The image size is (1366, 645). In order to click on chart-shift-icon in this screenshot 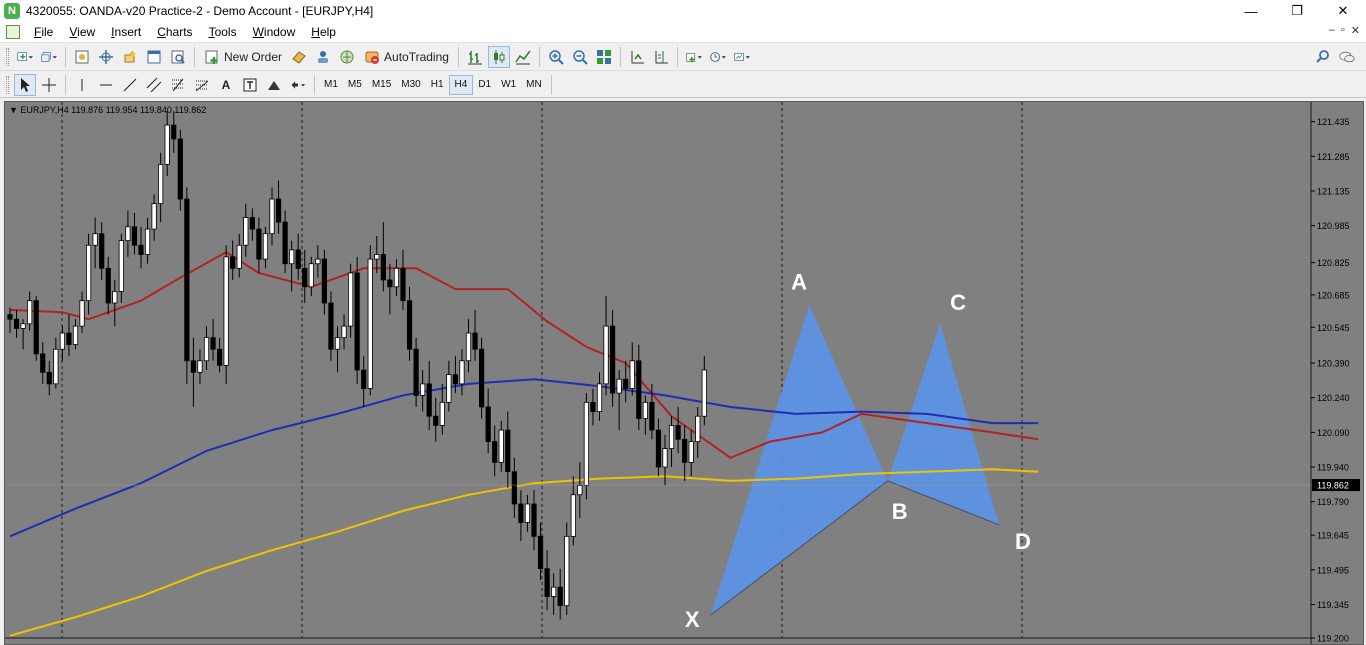, I will do `click(661, 57)`.